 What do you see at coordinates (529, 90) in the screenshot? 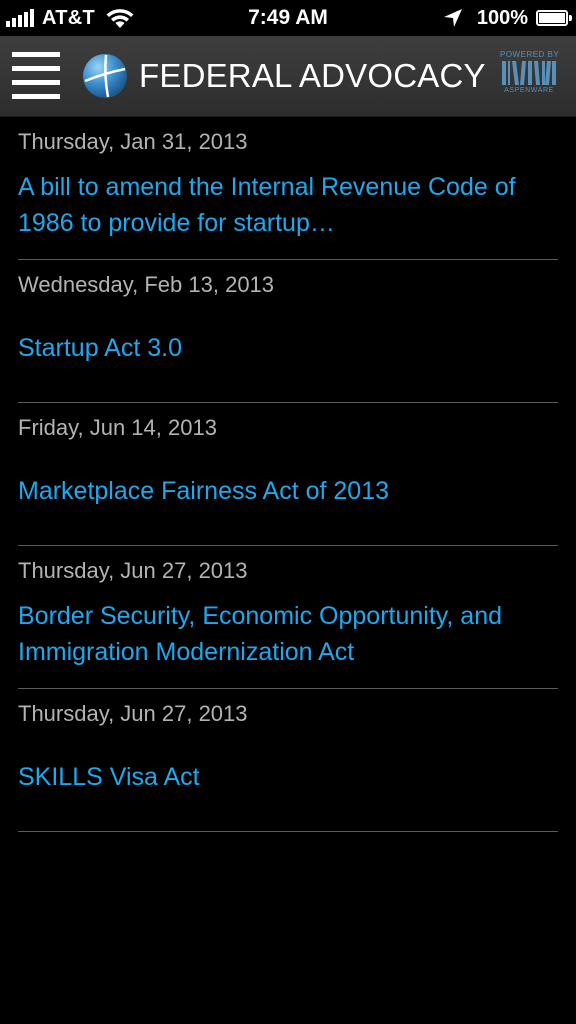
I see `vendor-label: ASPENWARE` at bounding box center [529, 90].